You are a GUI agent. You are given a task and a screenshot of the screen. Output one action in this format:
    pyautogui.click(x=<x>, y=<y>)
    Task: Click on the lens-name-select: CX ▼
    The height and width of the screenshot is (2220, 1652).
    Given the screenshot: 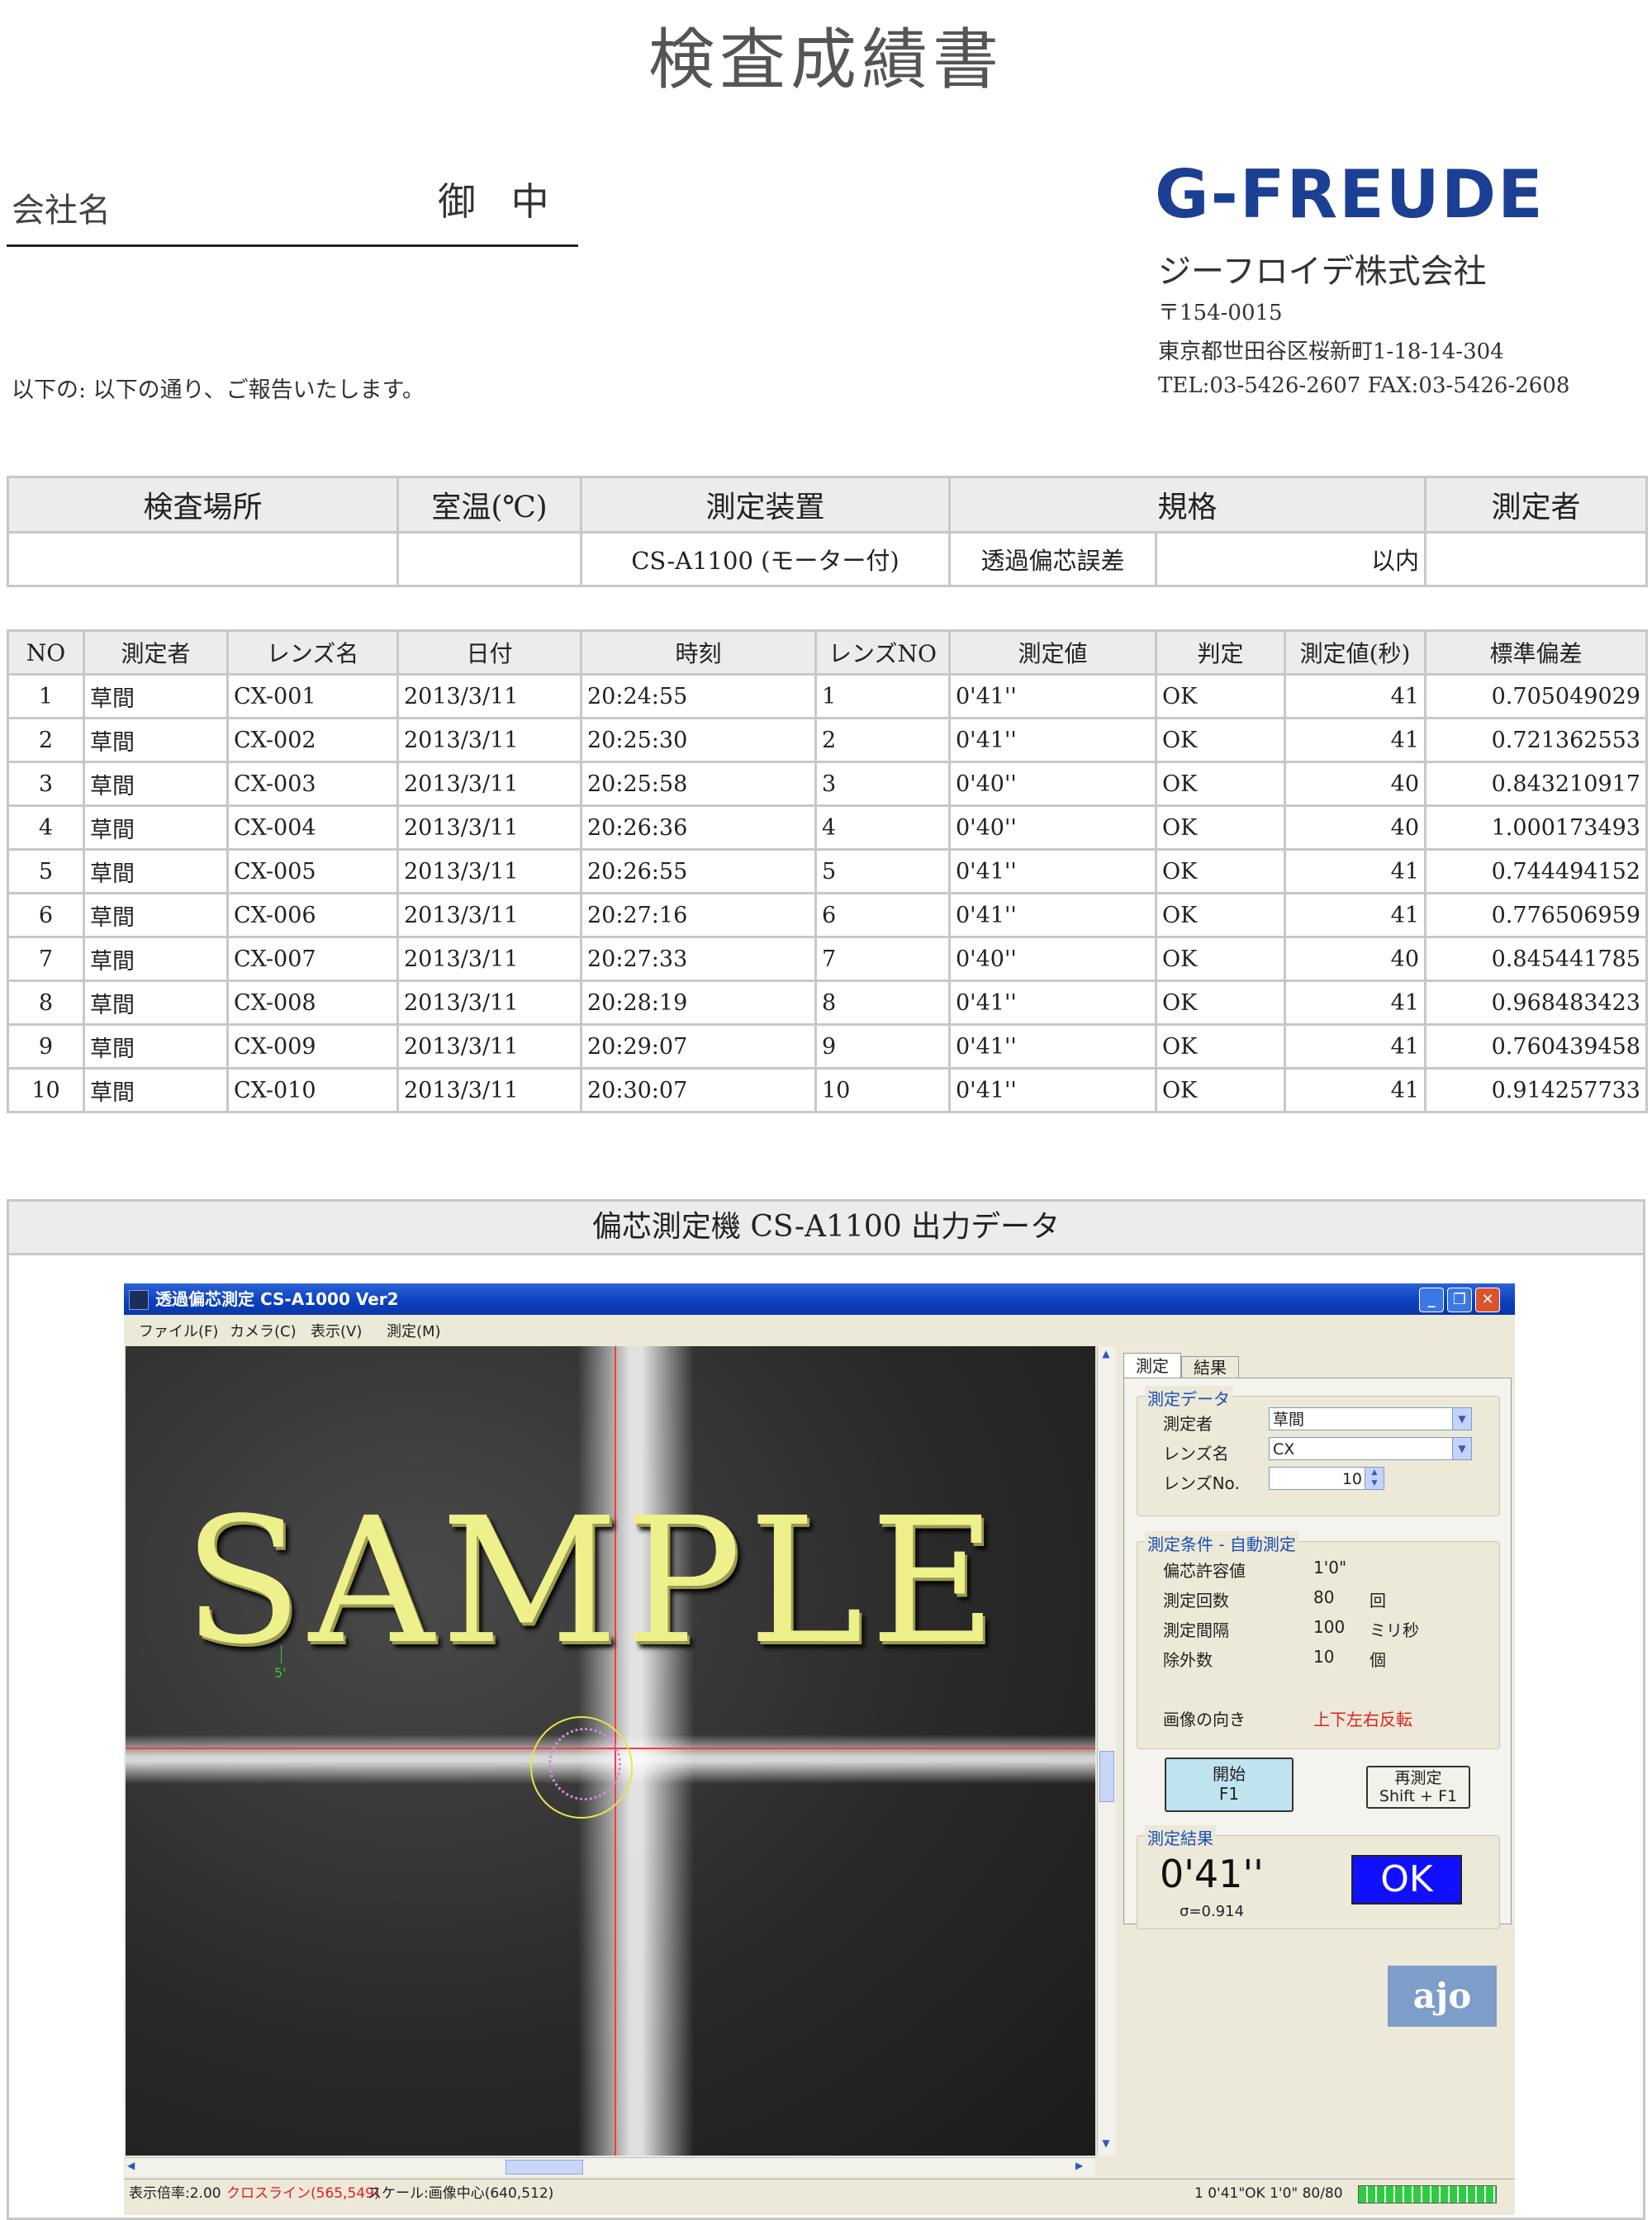 What is the action you would take?
    pyautogui.click(x=1370, y=1448)
    